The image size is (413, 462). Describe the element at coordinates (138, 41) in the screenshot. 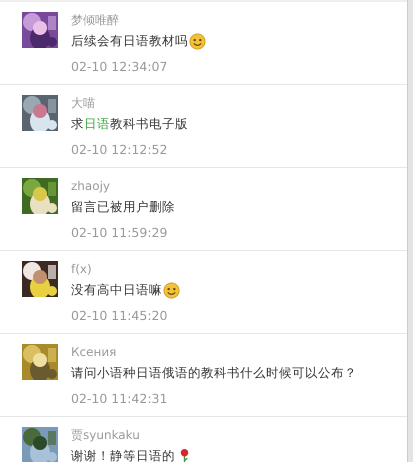

I see `comment-text: 后续会有日语教材吗` at that location.